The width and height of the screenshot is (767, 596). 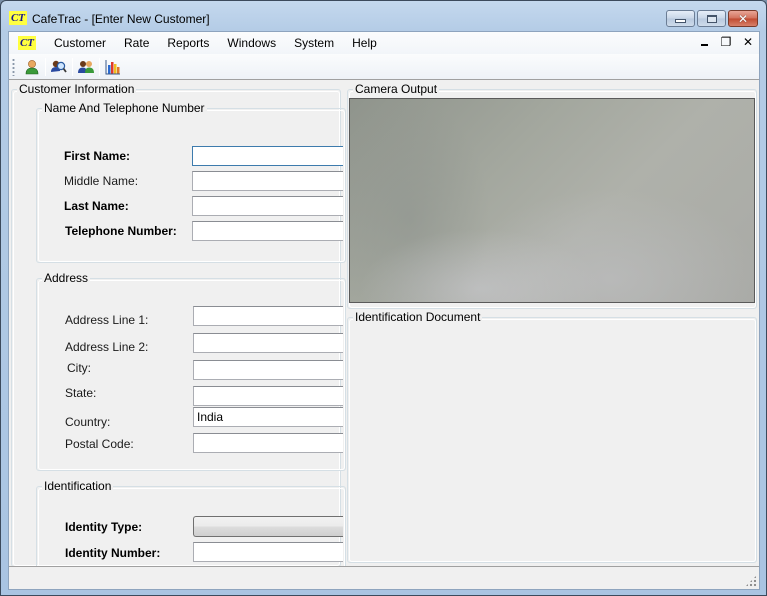 I want to click on postal-code-label: Postal Code:, so click(x=99, y=444).